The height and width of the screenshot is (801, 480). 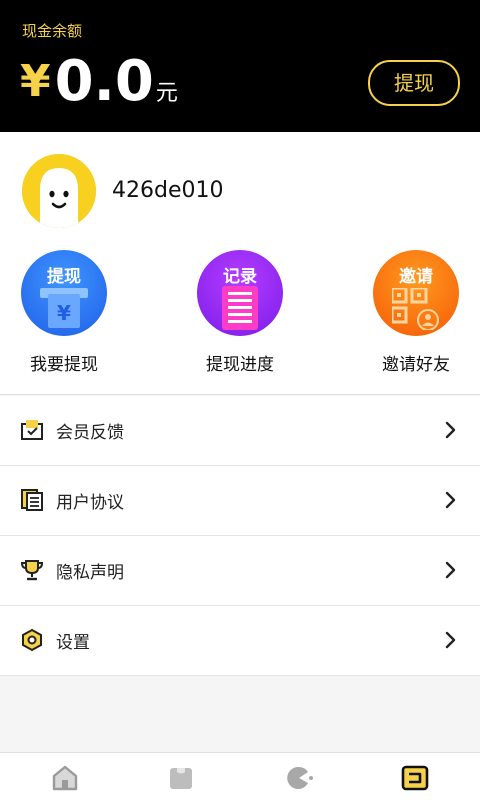 I want to click on bag-icon, so click(x=181, y=778).